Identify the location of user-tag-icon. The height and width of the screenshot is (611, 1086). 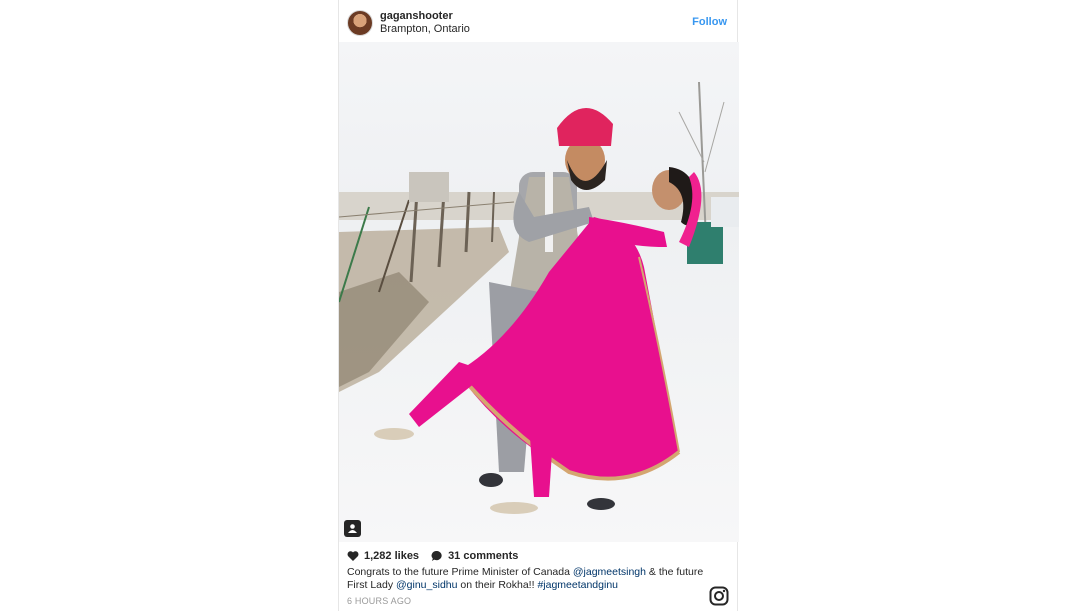
(352, 528).